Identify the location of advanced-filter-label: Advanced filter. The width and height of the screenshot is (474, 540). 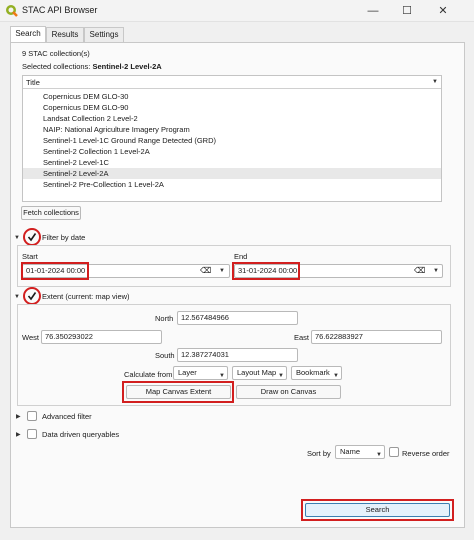
(67, 416).